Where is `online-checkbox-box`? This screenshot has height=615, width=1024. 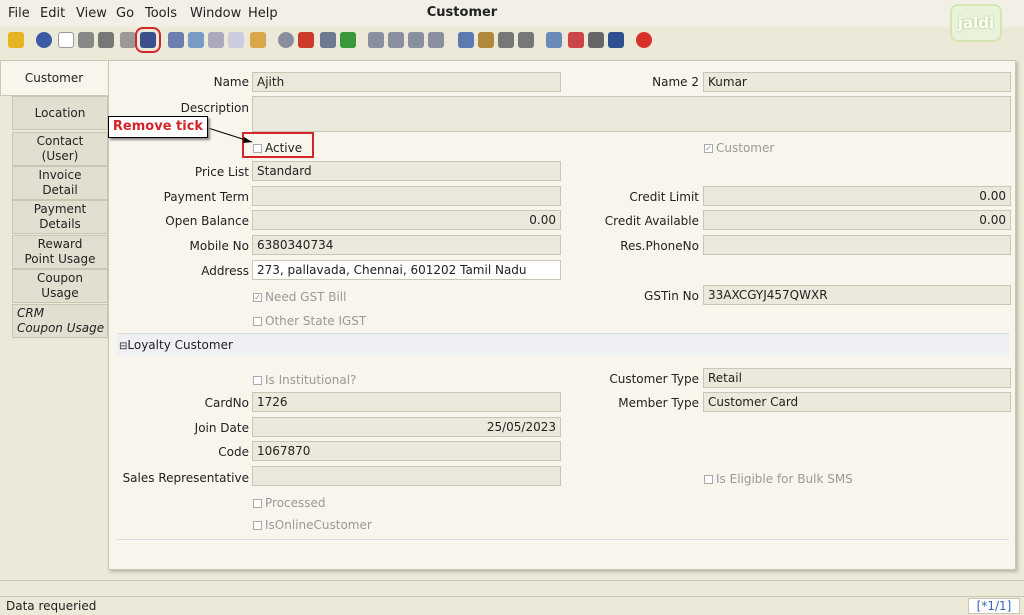 online-checkbox-box is located at coordinates (257, 525).